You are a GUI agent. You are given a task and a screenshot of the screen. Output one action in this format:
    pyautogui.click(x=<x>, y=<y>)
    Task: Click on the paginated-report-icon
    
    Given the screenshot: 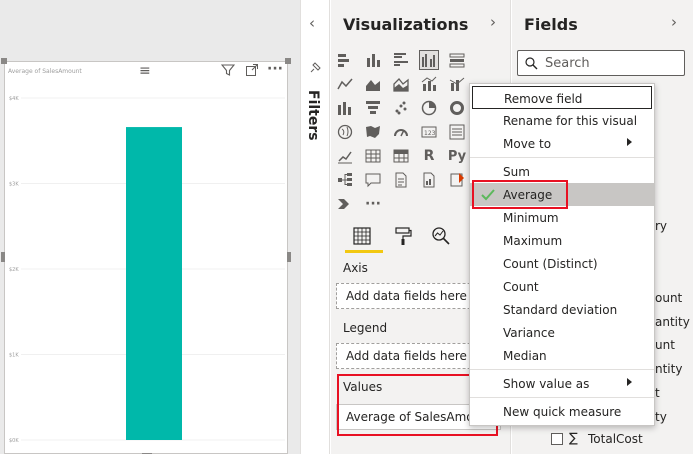 What is the action you would take?
    pyautogui.click(x=429, y=180)
    